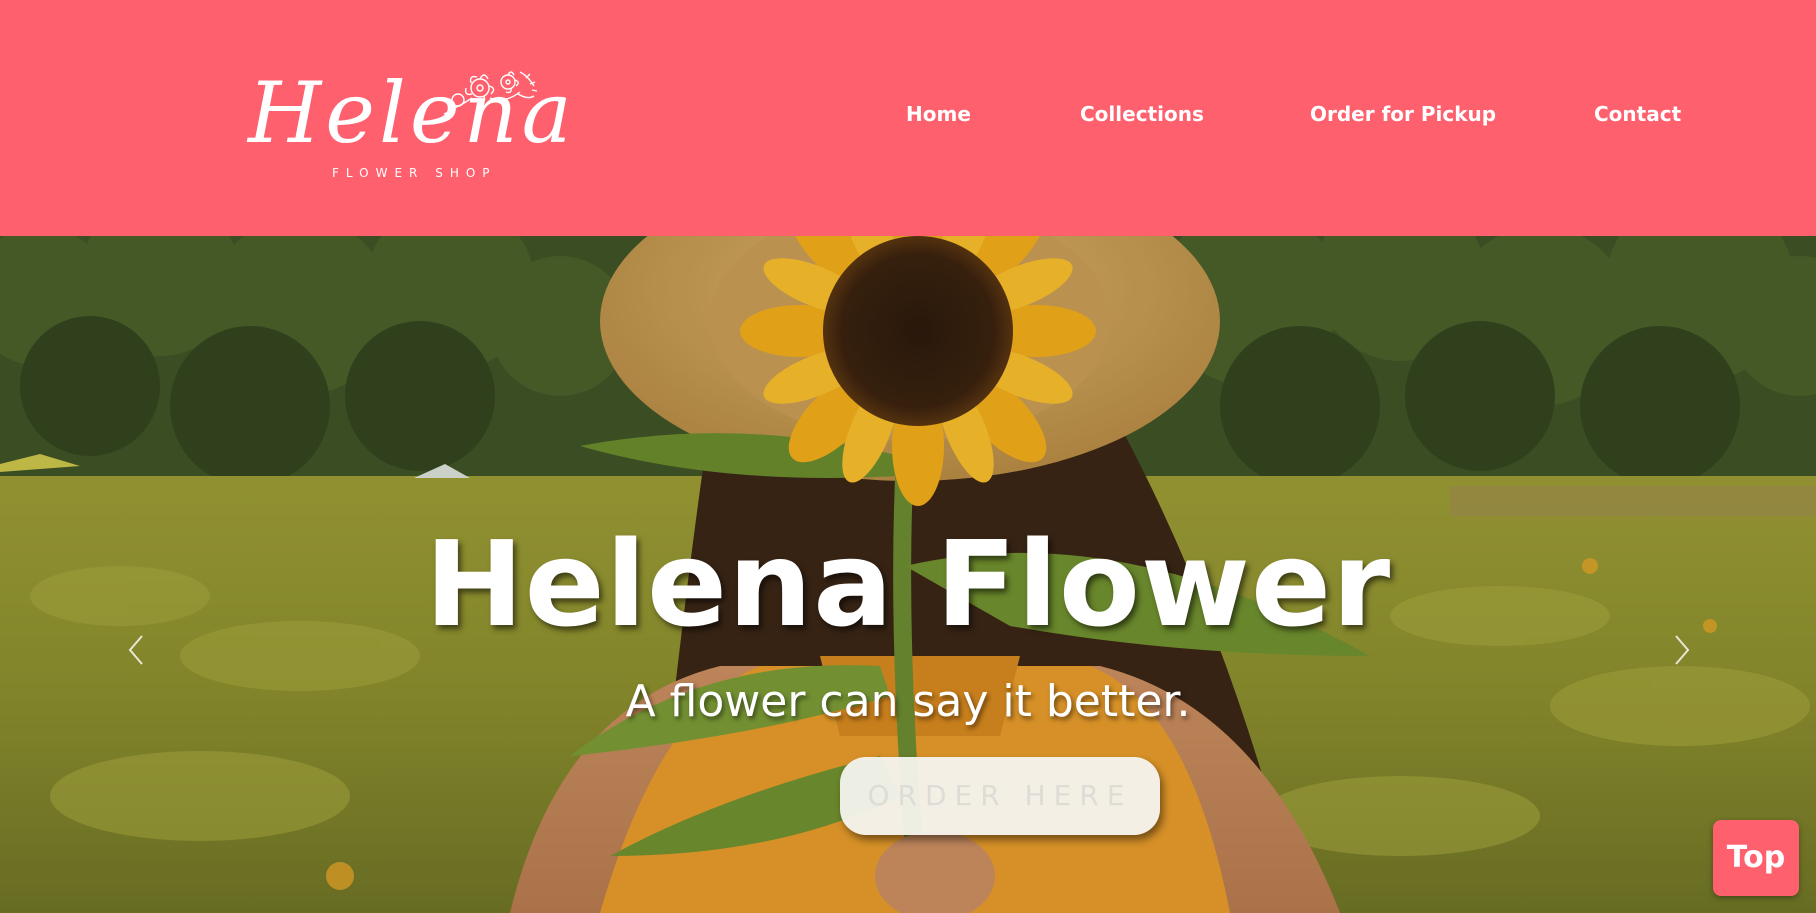  What do you see at coordinates (908, 701) in the screenshot?
I see `hero-subtitle: A flower can say it better.` at bounding box center [908, 701].